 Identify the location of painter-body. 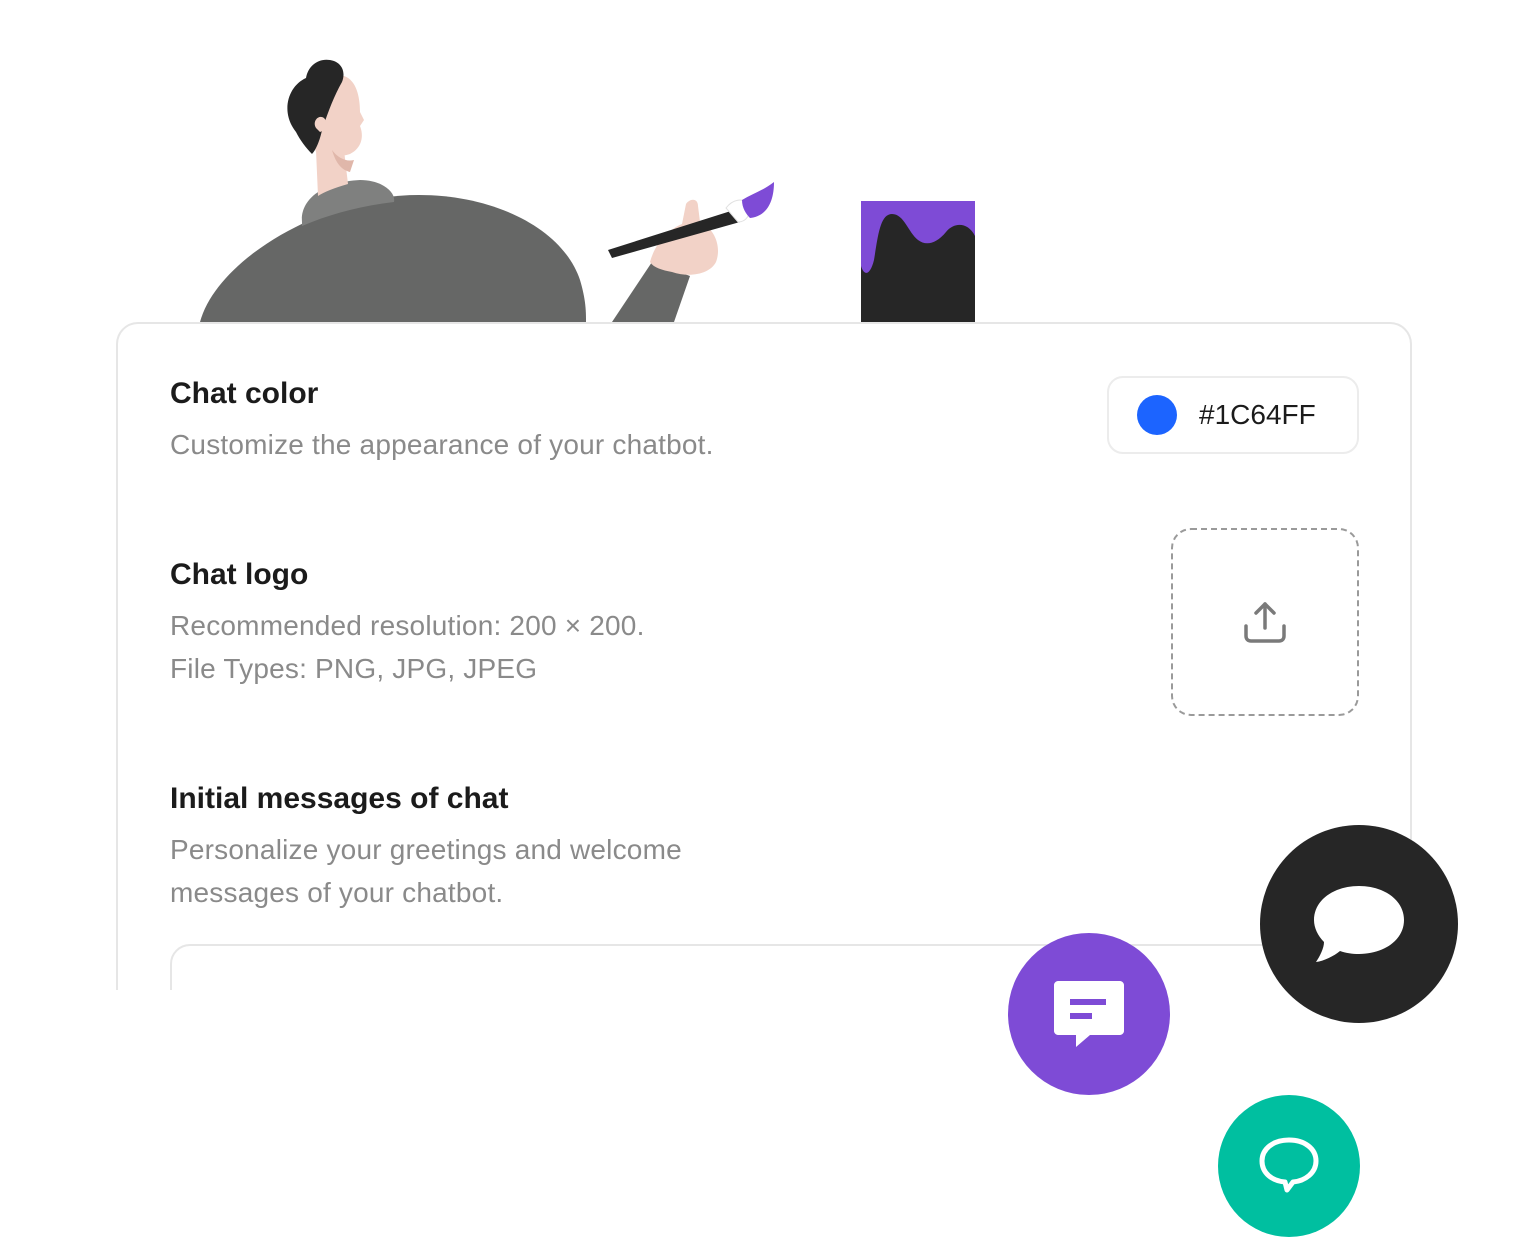
(393, 258).